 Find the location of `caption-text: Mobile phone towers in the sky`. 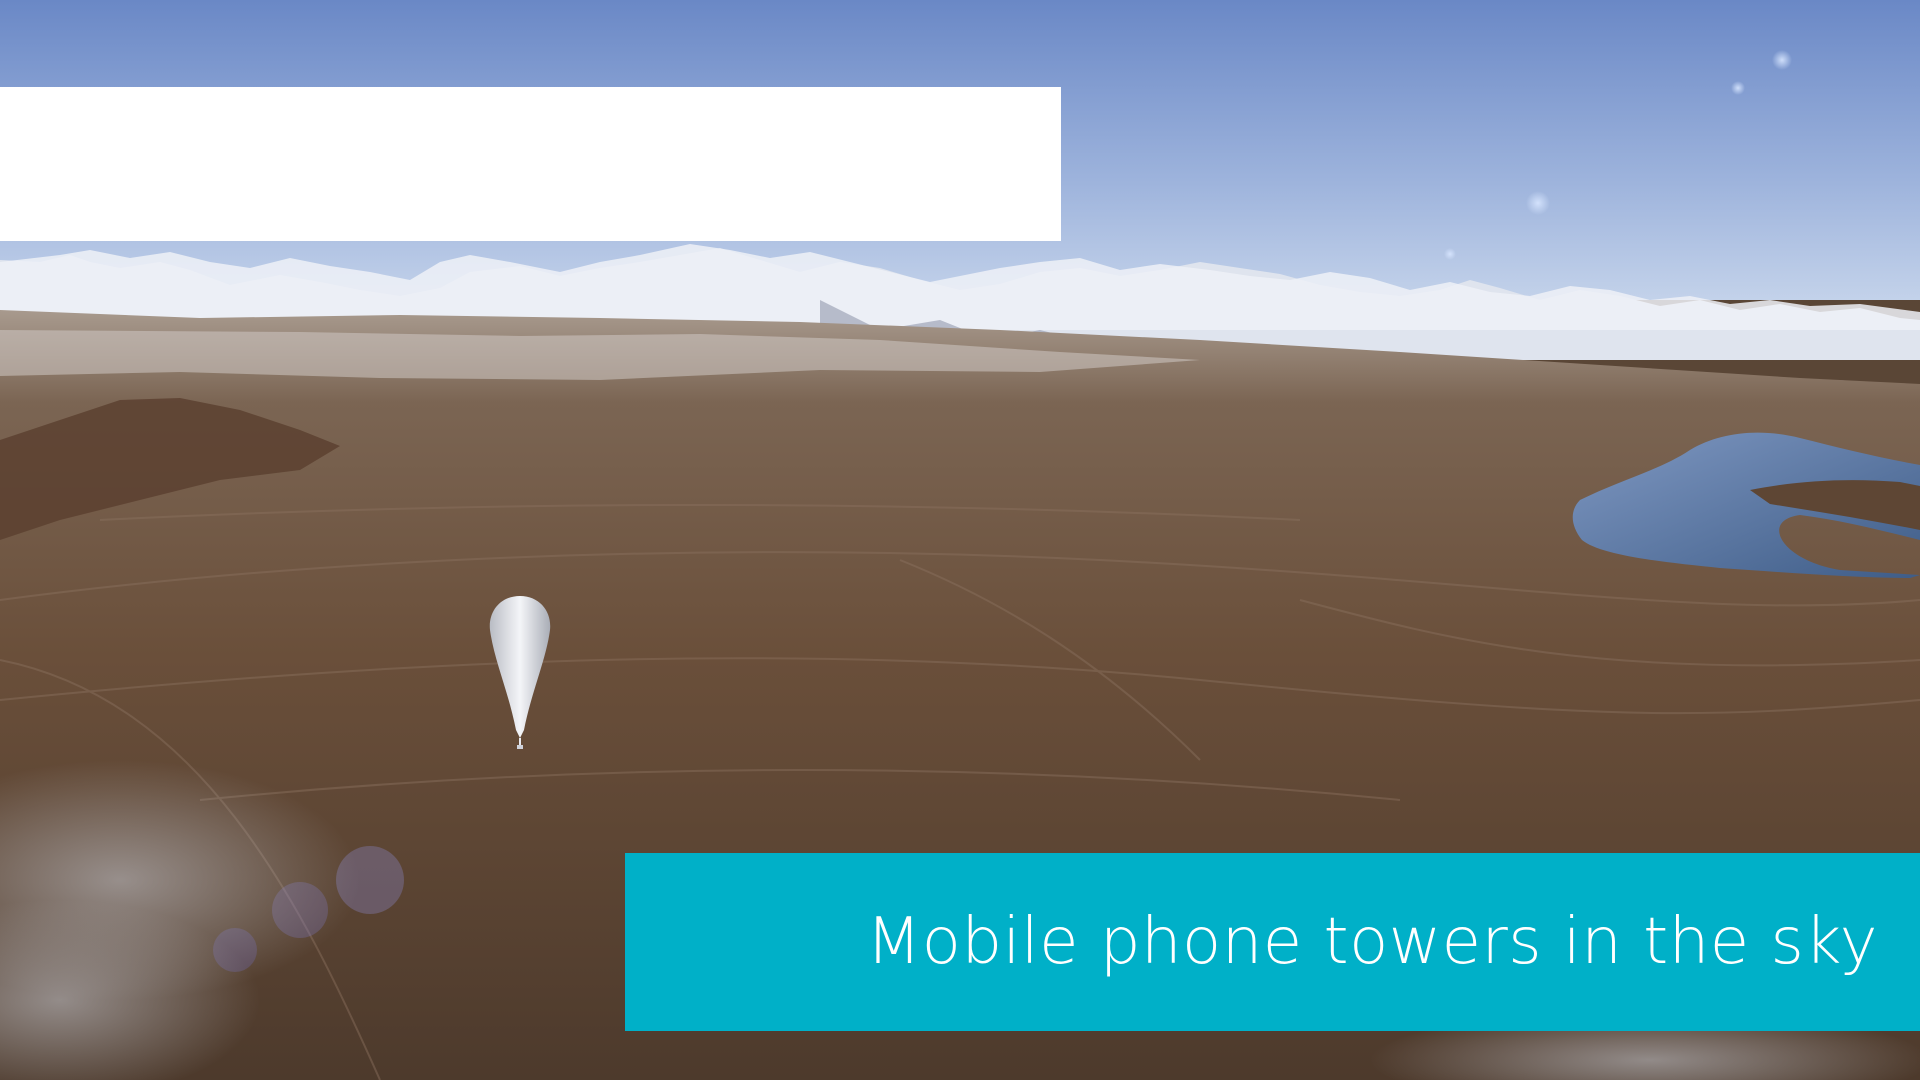

caption-text: Mobile phone towers in the sky is located at coordinates (1372, 942).